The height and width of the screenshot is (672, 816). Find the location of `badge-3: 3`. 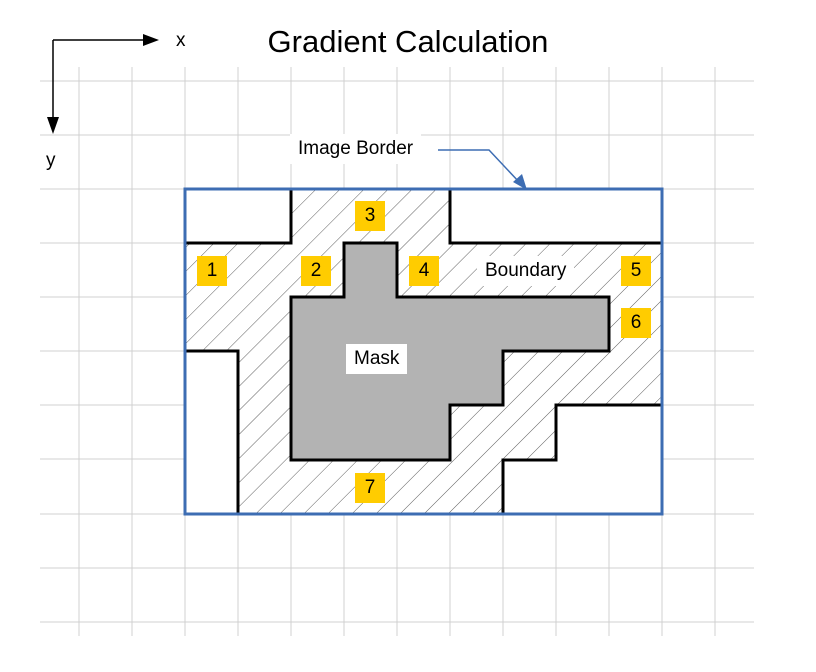

badge-3: 3 is located at coordinates (370, 216).